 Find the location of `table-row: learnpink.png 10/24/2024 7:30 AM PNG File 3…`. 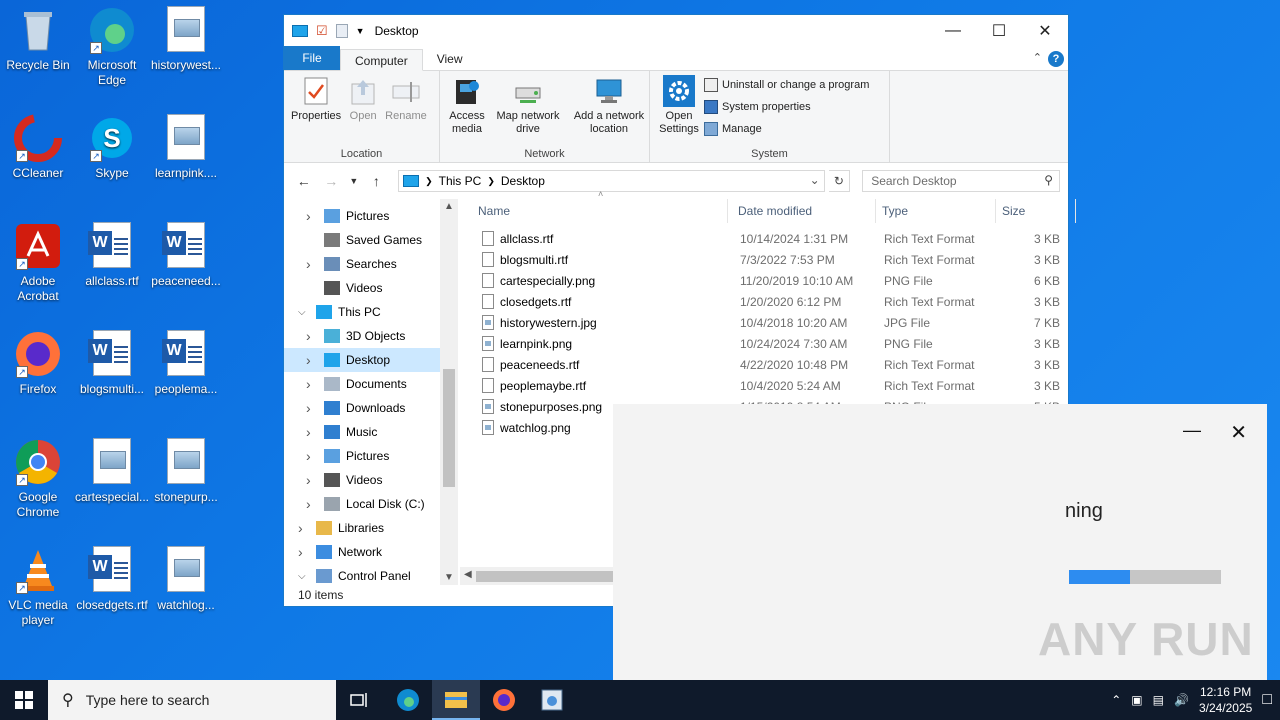

table-row: learnpink.png 10/24/2024 7:30 AM PNG File 3… is located at coordinates (763, 344).